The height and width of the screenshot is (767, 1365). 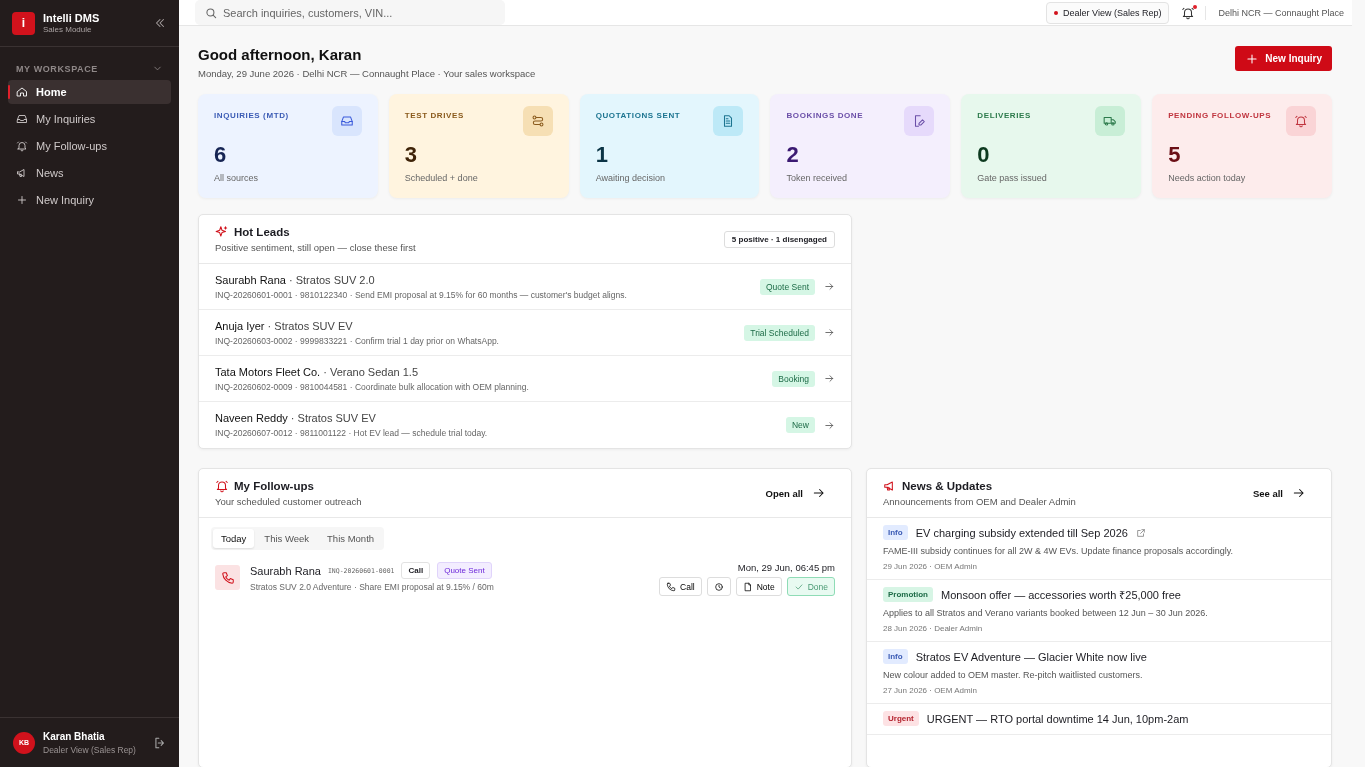 What do you see at coordinates (786, 567) in the screenshot?
I see `due-time: Mon, 29 Jun, 06:45 pm` at bounding box center [786, 567].